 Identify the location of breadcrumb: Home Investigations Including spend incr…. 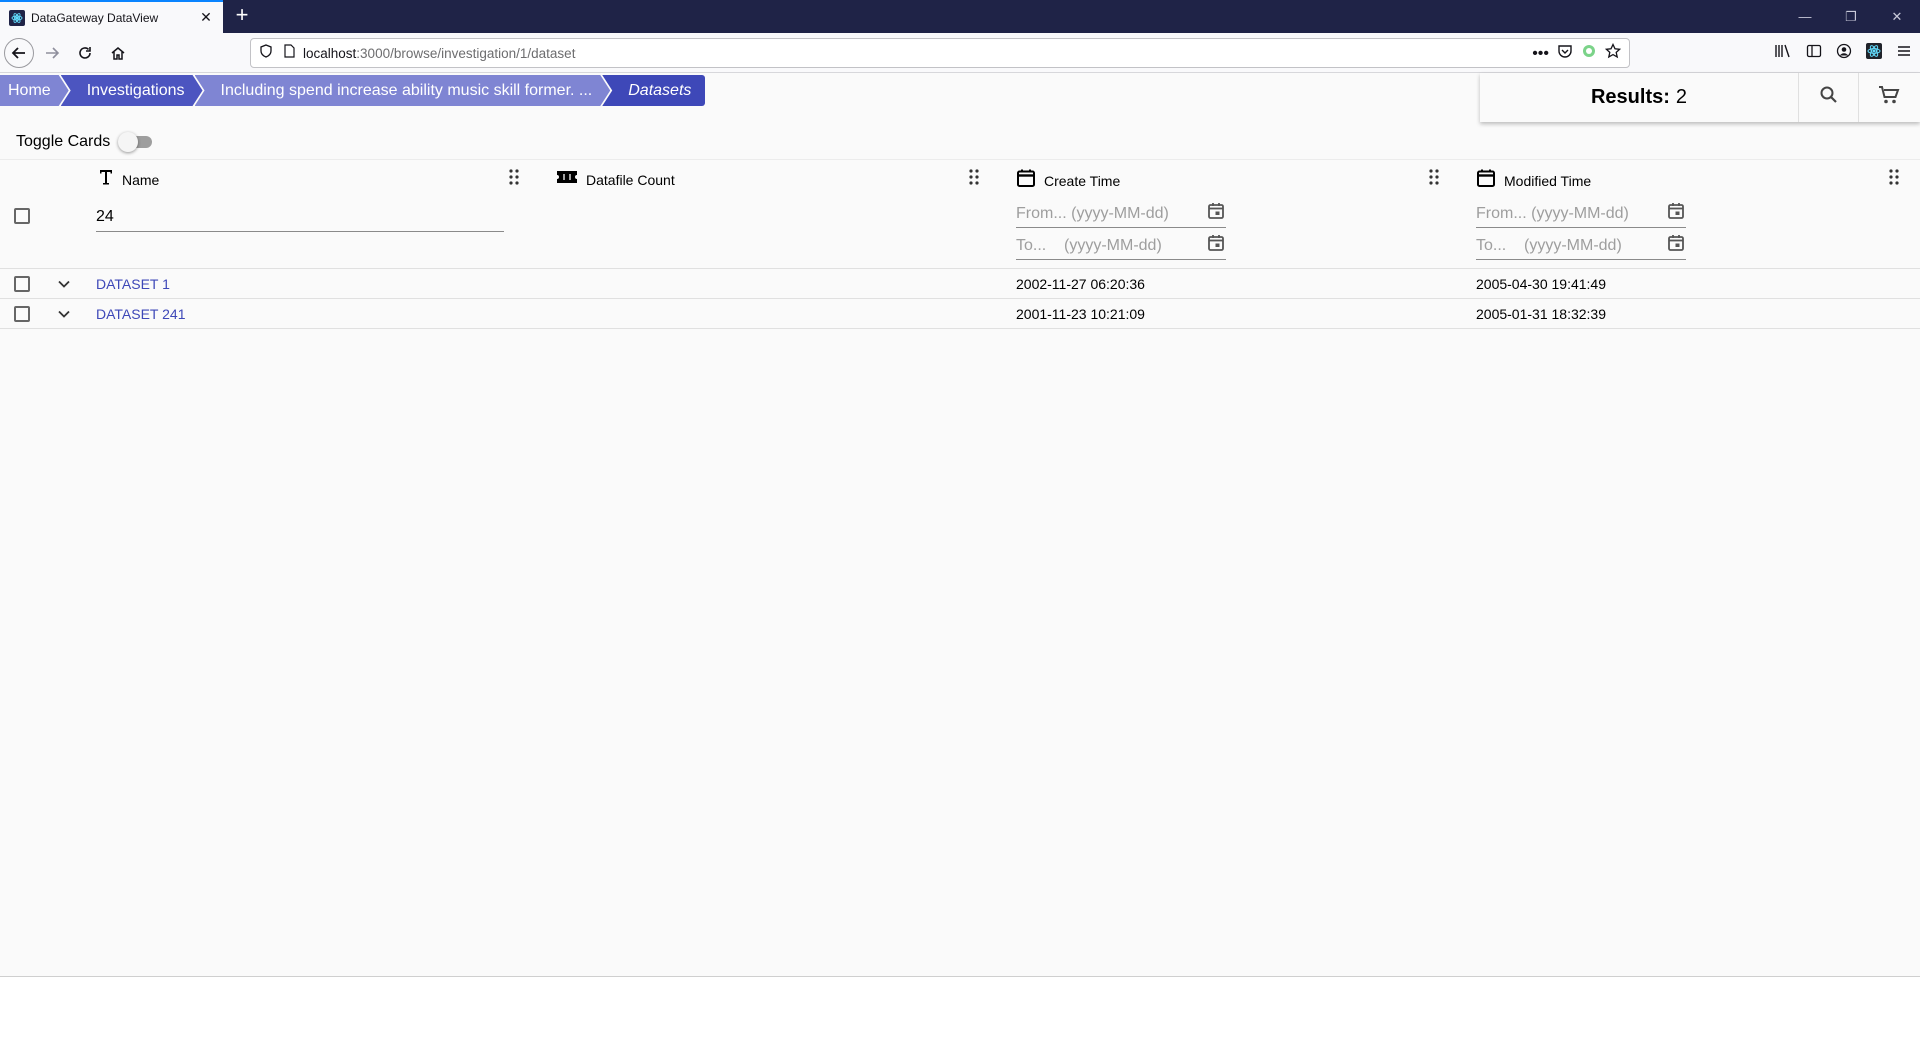
(353, 90).